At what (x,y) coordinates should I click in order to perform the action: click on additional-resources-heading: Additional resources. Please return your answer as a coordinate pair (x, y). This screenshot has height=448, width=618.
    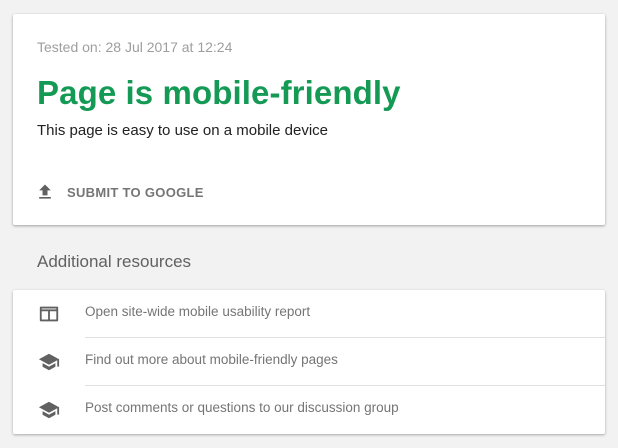
    Looking at the image, I should click on (114, 261).